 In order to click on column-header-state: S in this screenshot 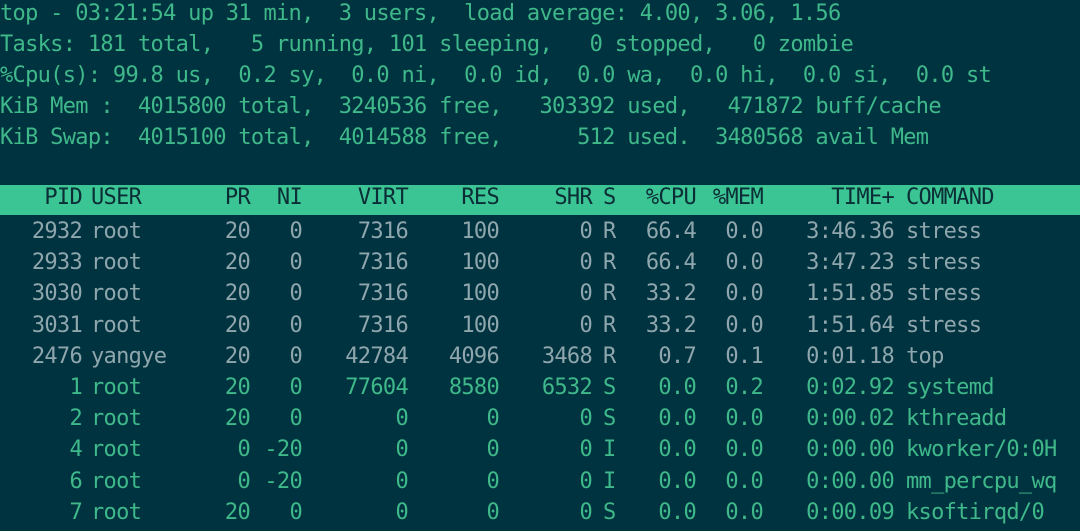, I will do `click(609, 197)`.